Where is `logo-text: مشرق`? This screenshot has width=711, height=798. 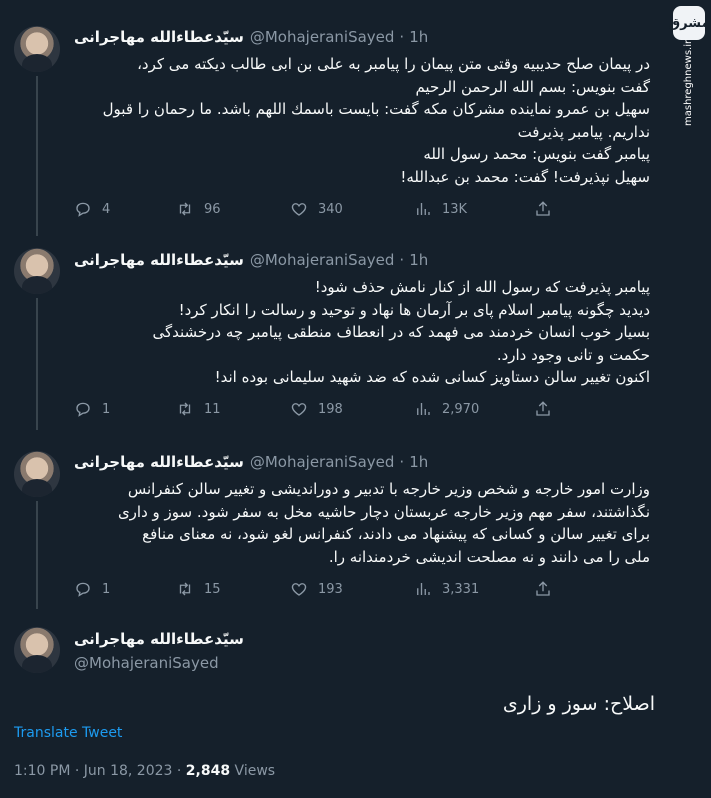 logo-text: مشرق is located at coordinates (689, 23).